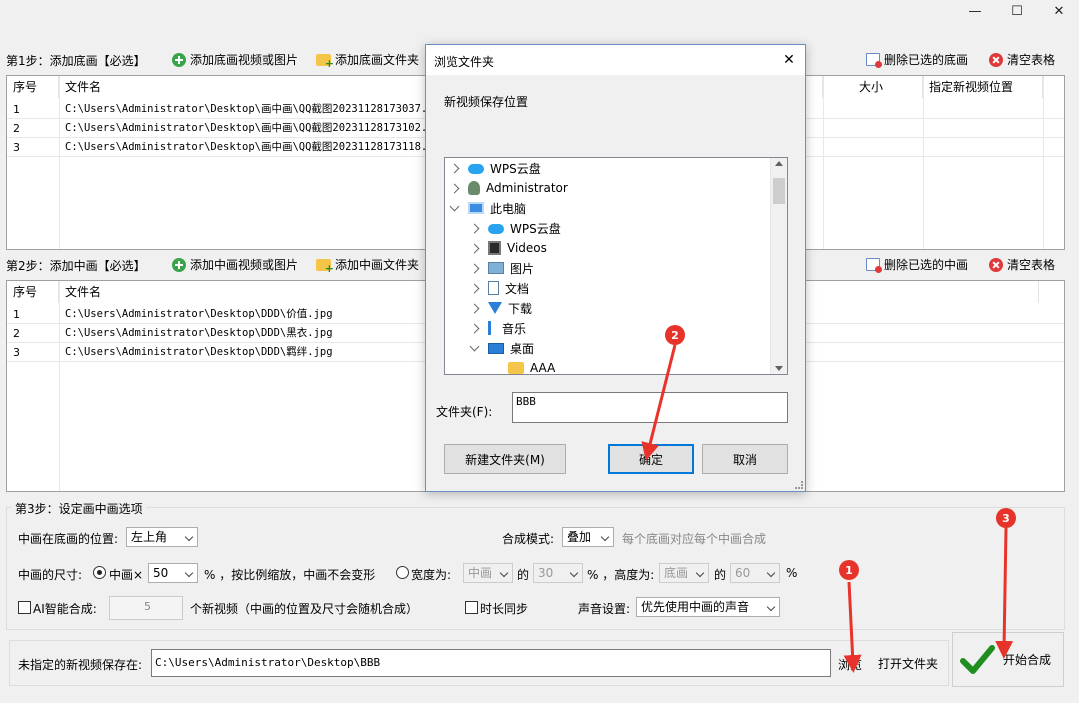 The height and width of the screenshot is (703, 1079). What do you see at coordinates (849, 570) in the screenshot?
I see `annotation-badge-1: 1` at bounding box center [849, 570].